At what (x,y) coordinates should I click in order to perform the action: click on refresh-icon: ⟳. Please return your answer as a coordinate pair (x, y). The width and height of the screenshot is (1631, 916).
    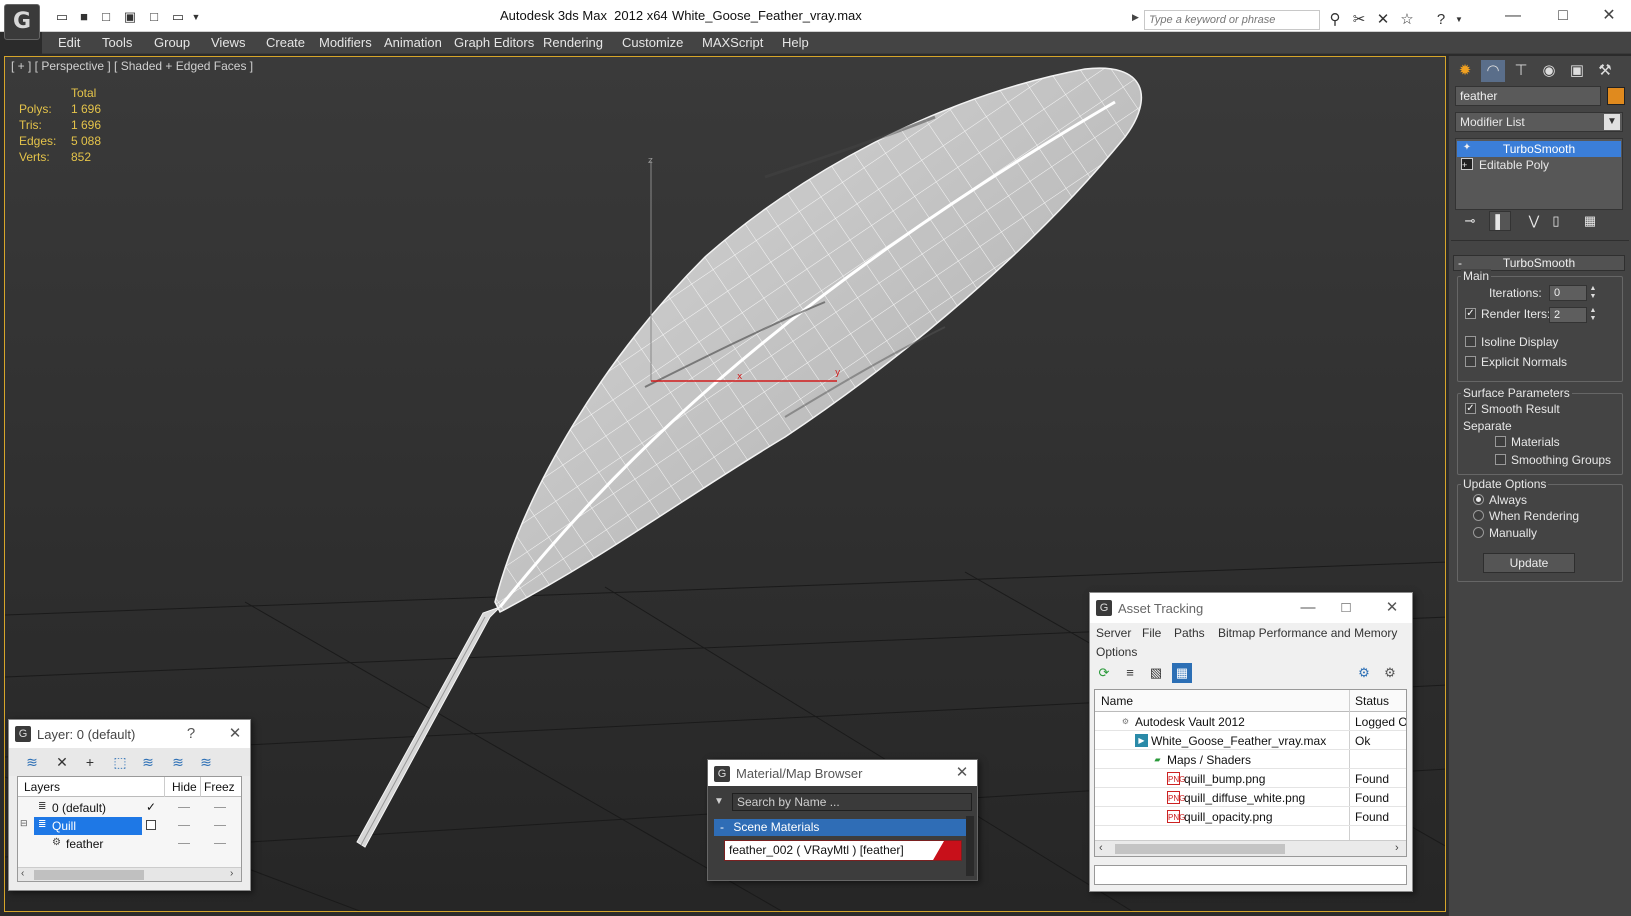
    Looking at the image, I should click on (1104, 673).